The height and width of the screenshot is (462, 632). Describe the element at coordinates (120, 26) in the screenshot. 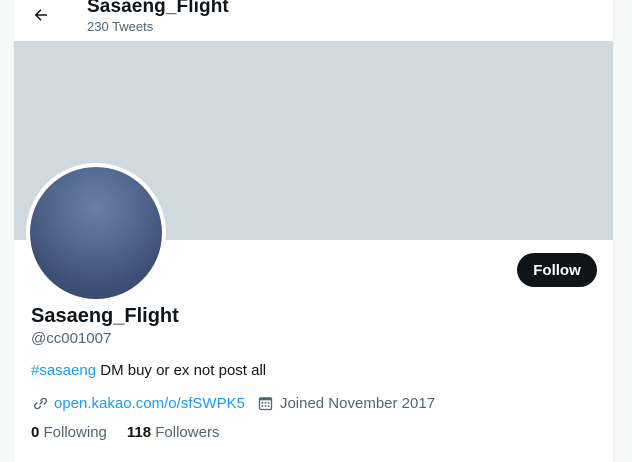

I see `tweet-count: 230 Tweets` at that location.